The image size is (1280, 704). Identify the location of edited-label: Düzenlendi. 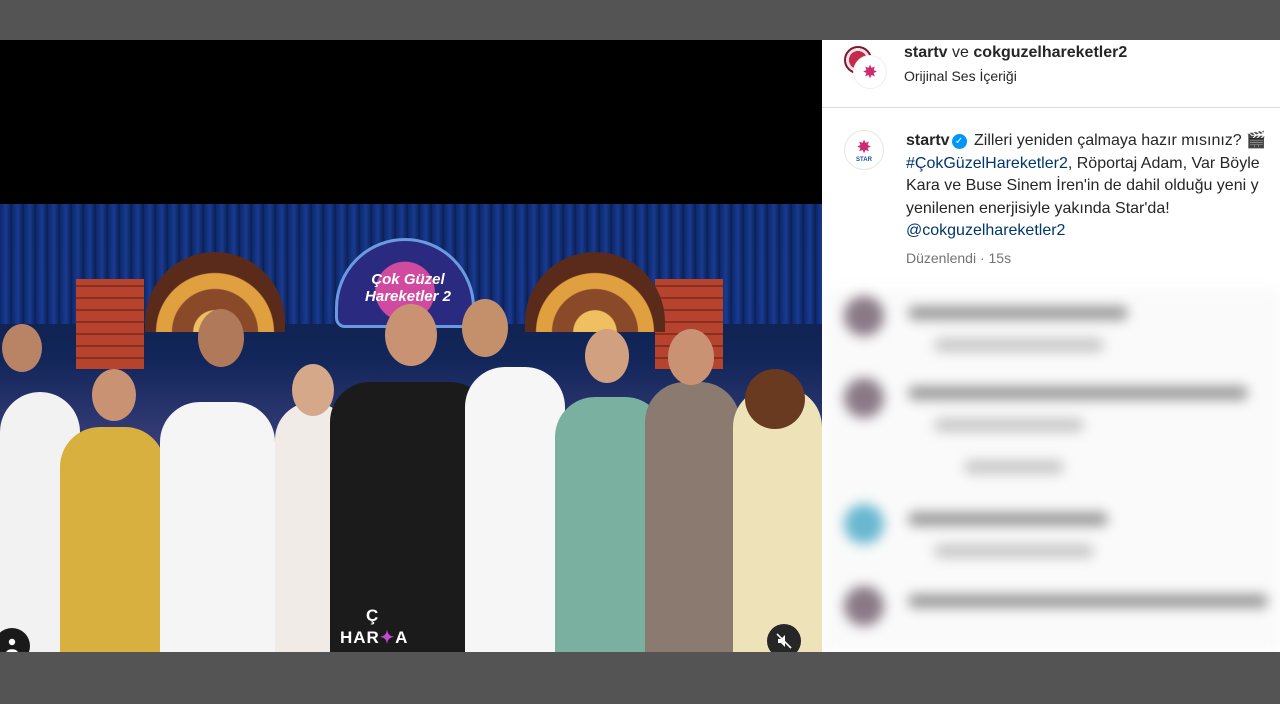
(941, 258).